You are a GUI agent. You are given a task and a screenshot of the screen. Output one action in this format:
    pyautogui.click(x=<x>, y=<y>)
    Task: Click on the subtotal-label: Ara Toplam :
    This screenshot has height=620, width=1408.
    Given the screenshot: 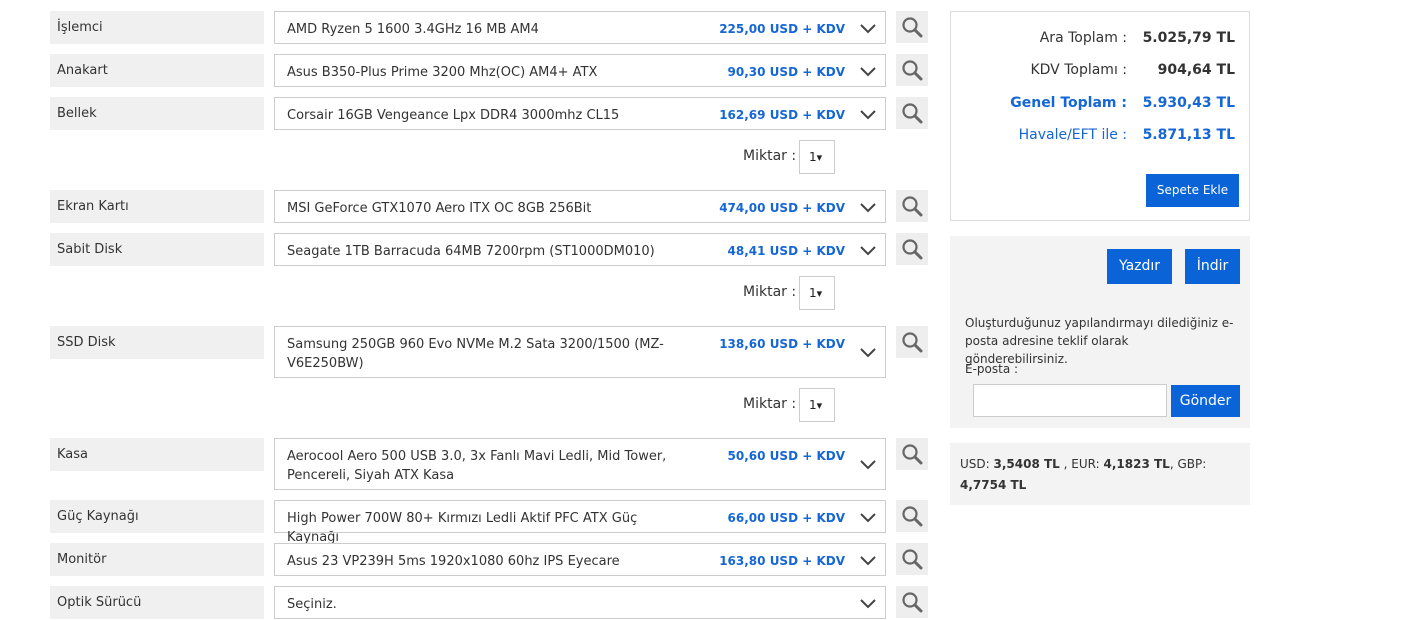 What is the action you would take?
    pyautogui.click(x=1083, y=38)
    